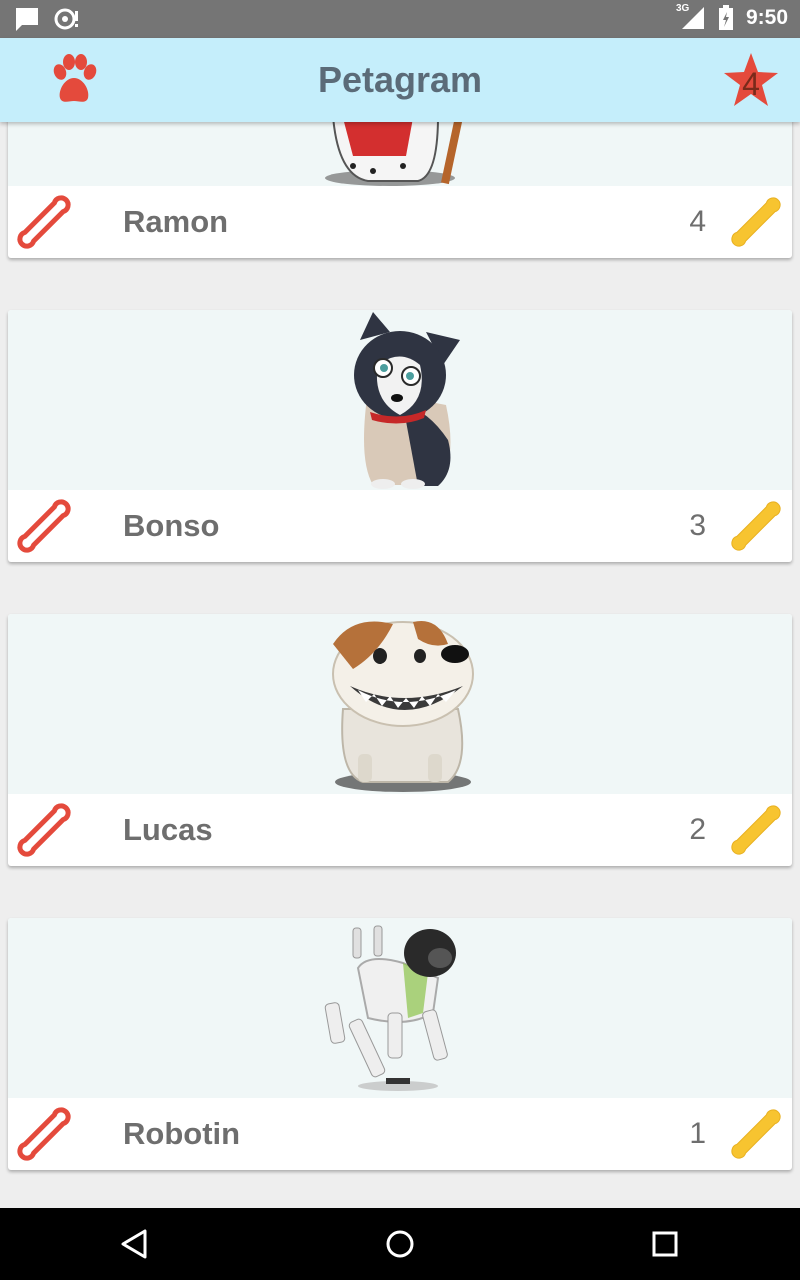  Describe the element at coordinates (403, 706) in the screenshot. I see `smiling-bulldog-illustration` at that location.